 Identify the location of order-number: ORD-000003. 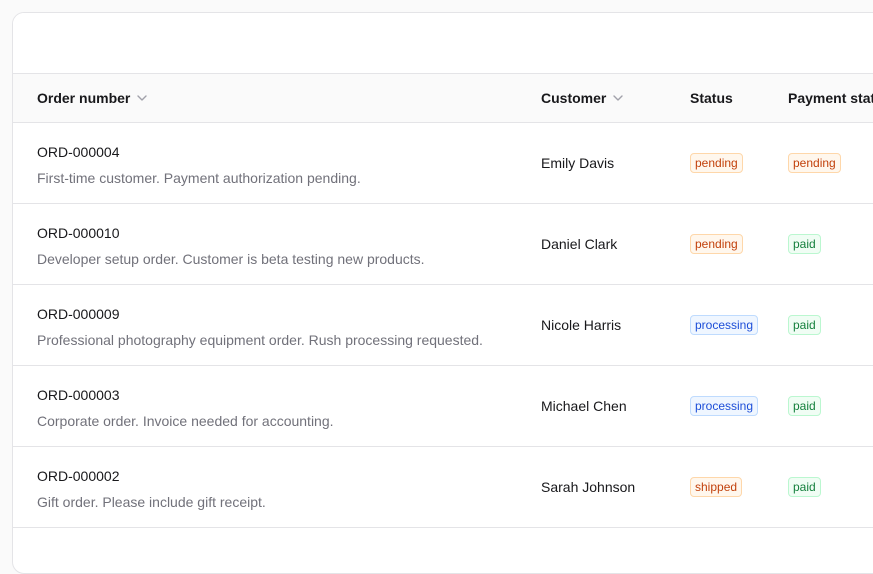
(185, 395).